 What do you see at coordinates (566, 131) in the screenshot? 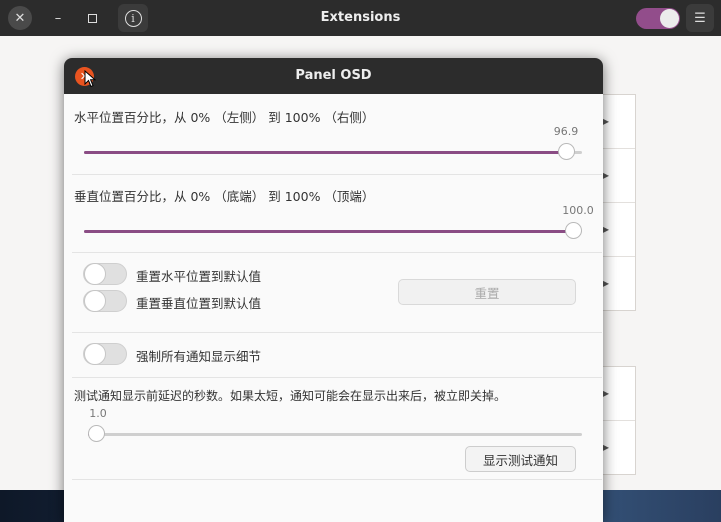
I see `horizontal-position-value: 96.9` at bounding box center [566, 131].